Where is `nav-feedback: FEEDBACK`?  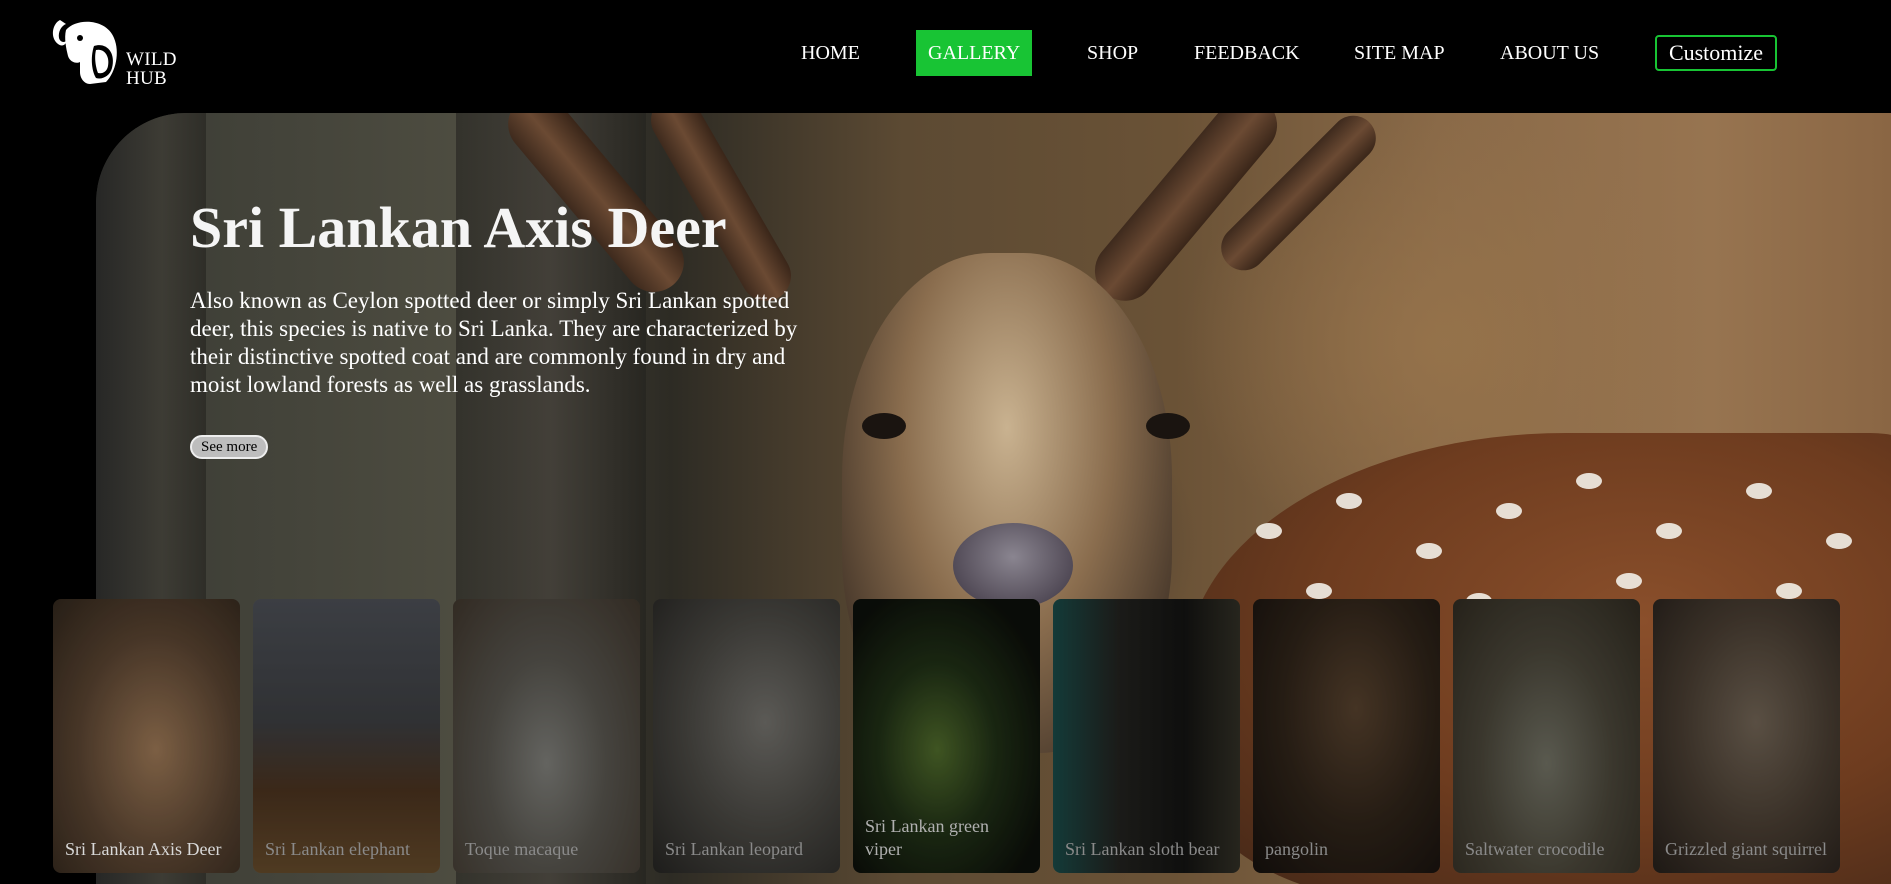 nav-feedback: FEEDBACK is located at coordinates (1247, 53).